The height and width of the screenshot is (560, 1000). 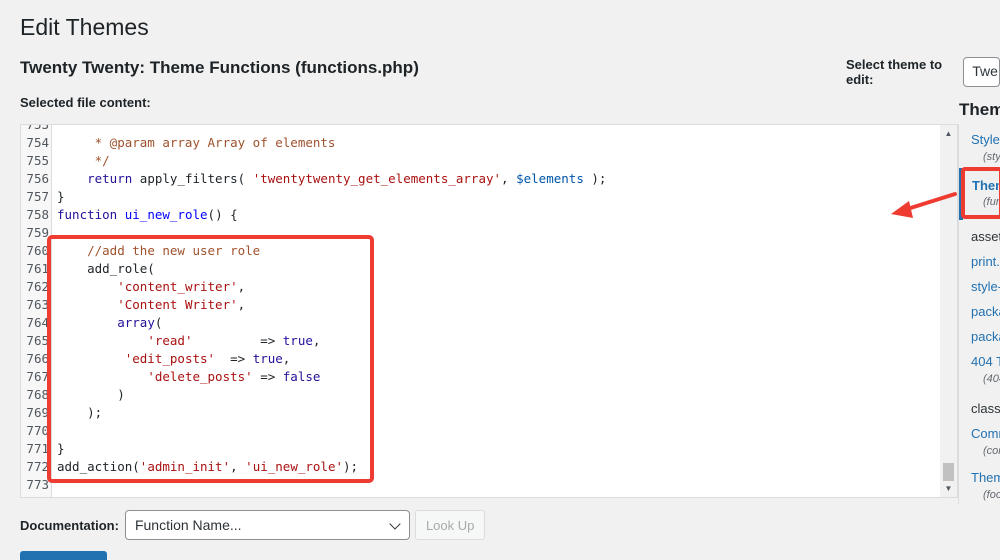 What do you see at coordinates (481, 305) in the screenshot?
I see `code-line: 763 'Content Writer',` at bounding box center [481, 305].